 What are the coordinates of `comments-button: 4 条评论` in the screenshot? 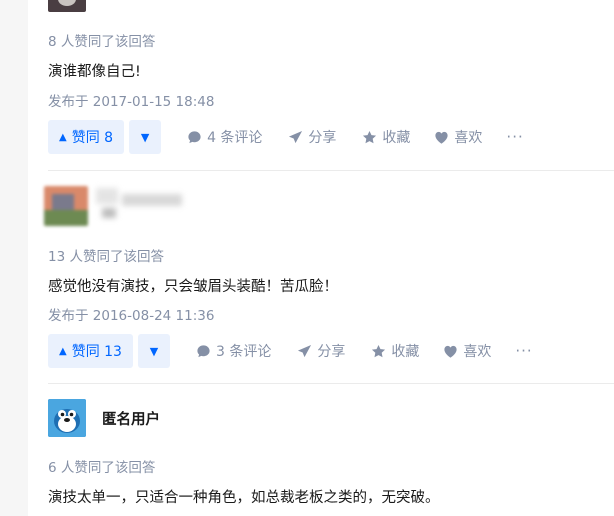 It's located at (224, 137).